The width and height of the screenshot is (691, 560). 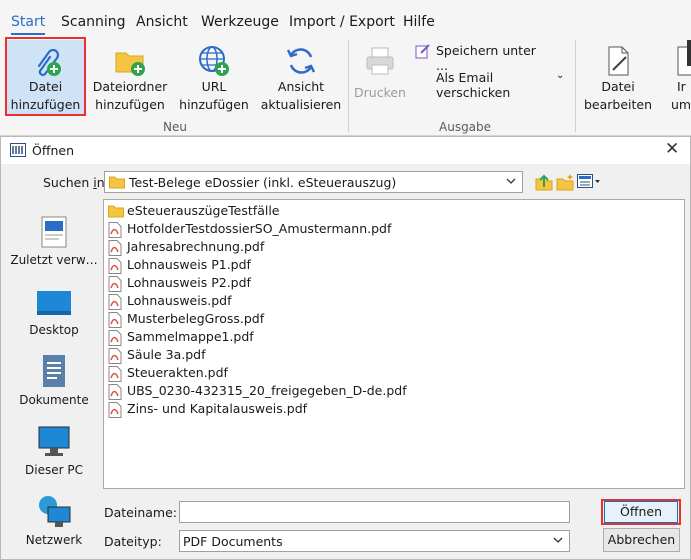 I want to click on place-desktop: Desktop, so click(x=54, y=310).